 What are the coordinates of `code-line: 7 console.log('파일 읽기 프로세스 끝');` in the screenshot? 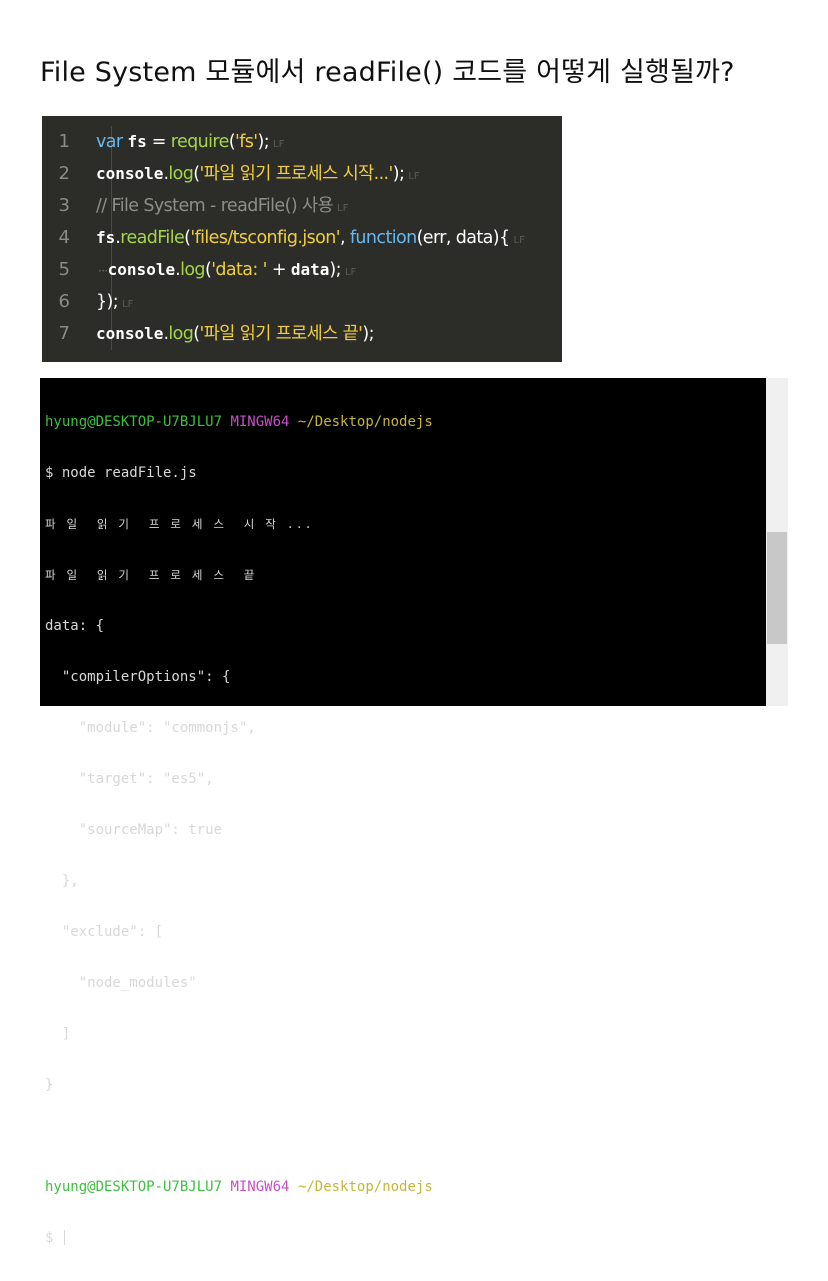 It's located at (302, 334).